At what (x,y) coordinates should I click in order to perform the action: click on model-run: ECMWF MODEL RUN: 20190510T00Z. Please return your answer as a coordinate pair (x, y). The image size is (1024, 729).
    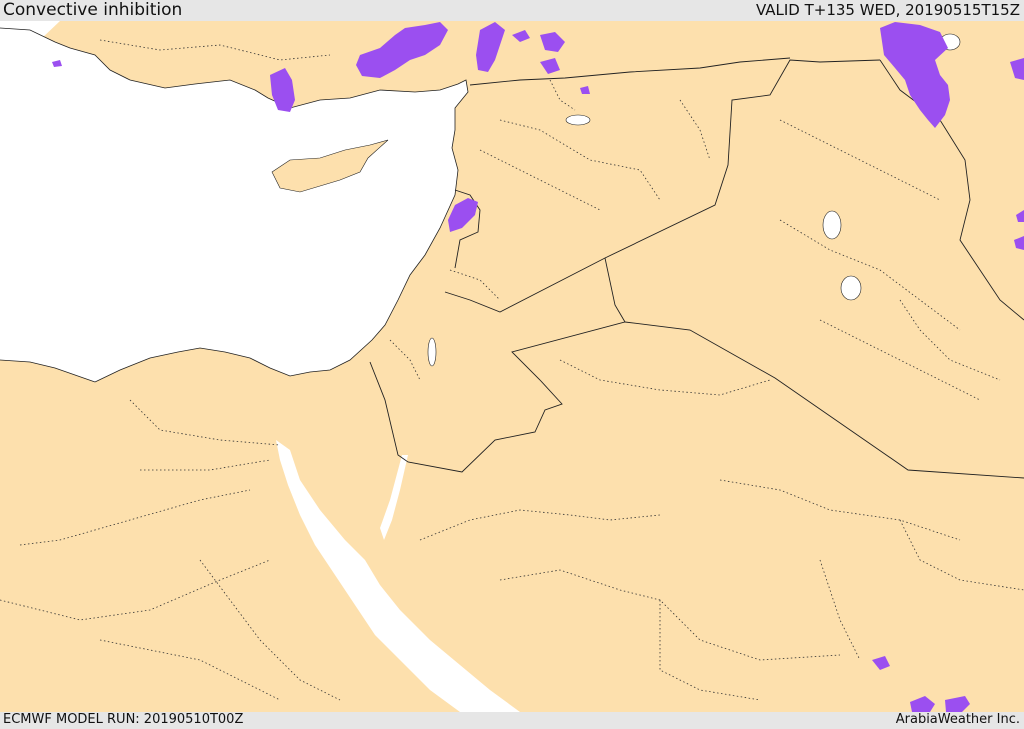
    Looking at the image, I should click on (123, 719).